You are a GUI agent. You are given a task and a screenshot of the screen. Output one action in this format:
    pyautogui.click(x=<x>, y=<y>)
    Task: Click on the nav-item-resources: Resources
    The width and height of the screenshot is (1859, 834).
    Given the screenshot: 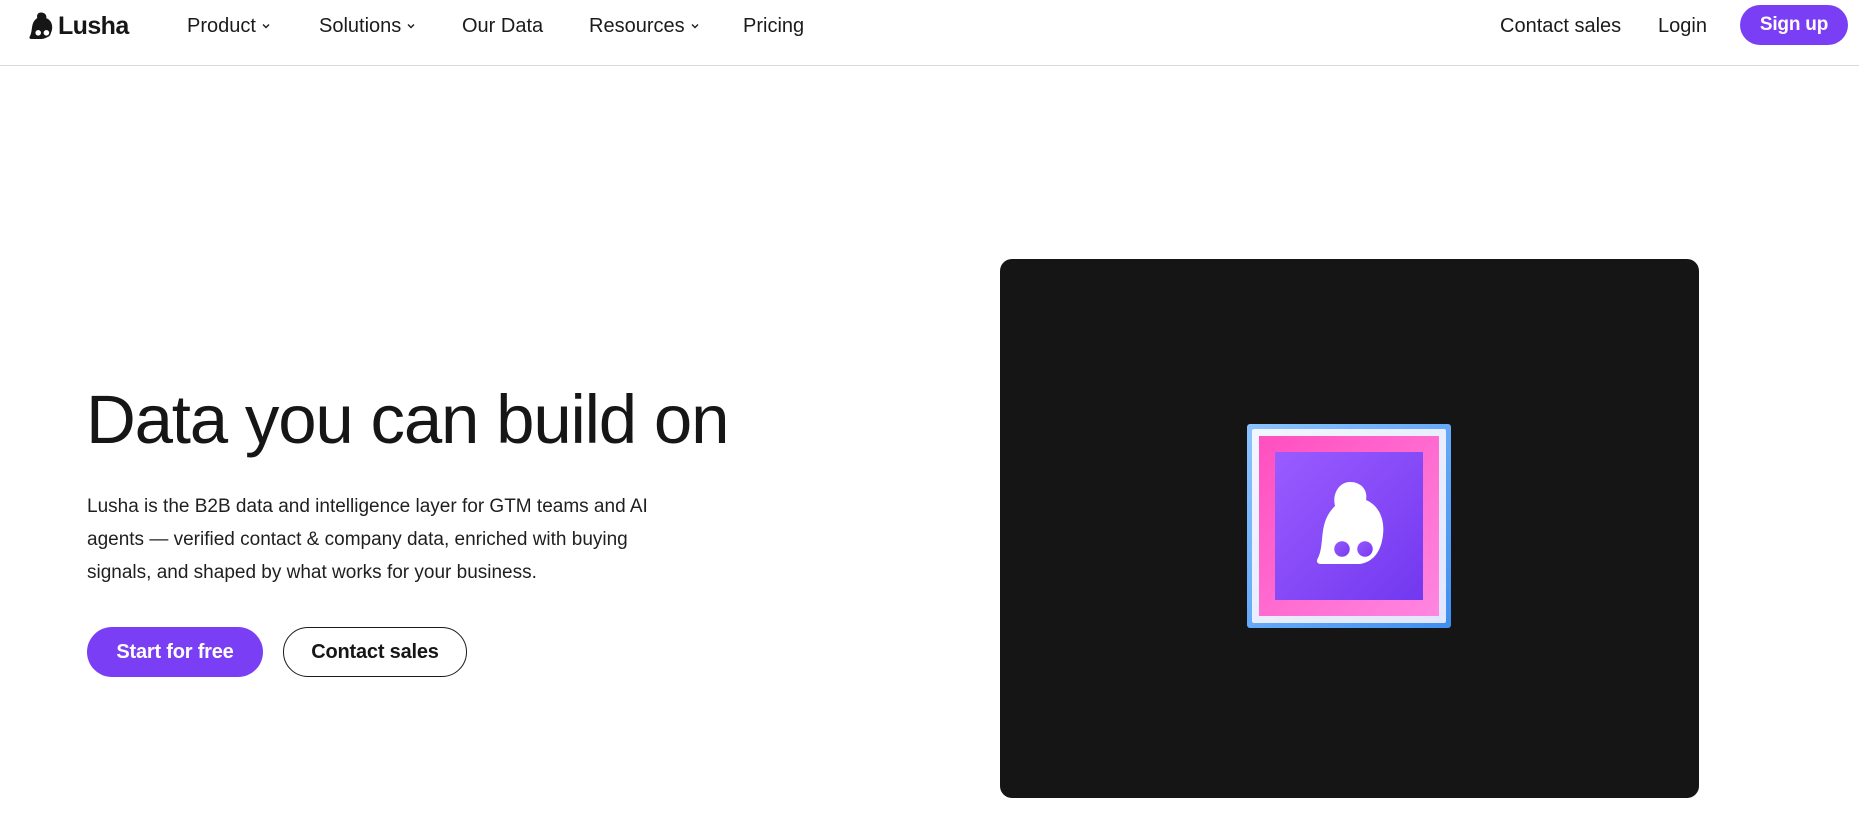 What is the action you would take?
    pyautogui.click(x=644, y=26)
    